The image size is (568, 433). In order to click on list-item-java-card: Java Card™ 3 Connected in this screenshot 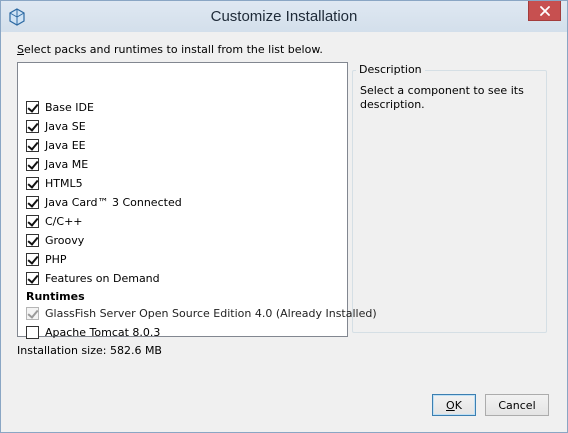, I will do `click(104, 202)`.